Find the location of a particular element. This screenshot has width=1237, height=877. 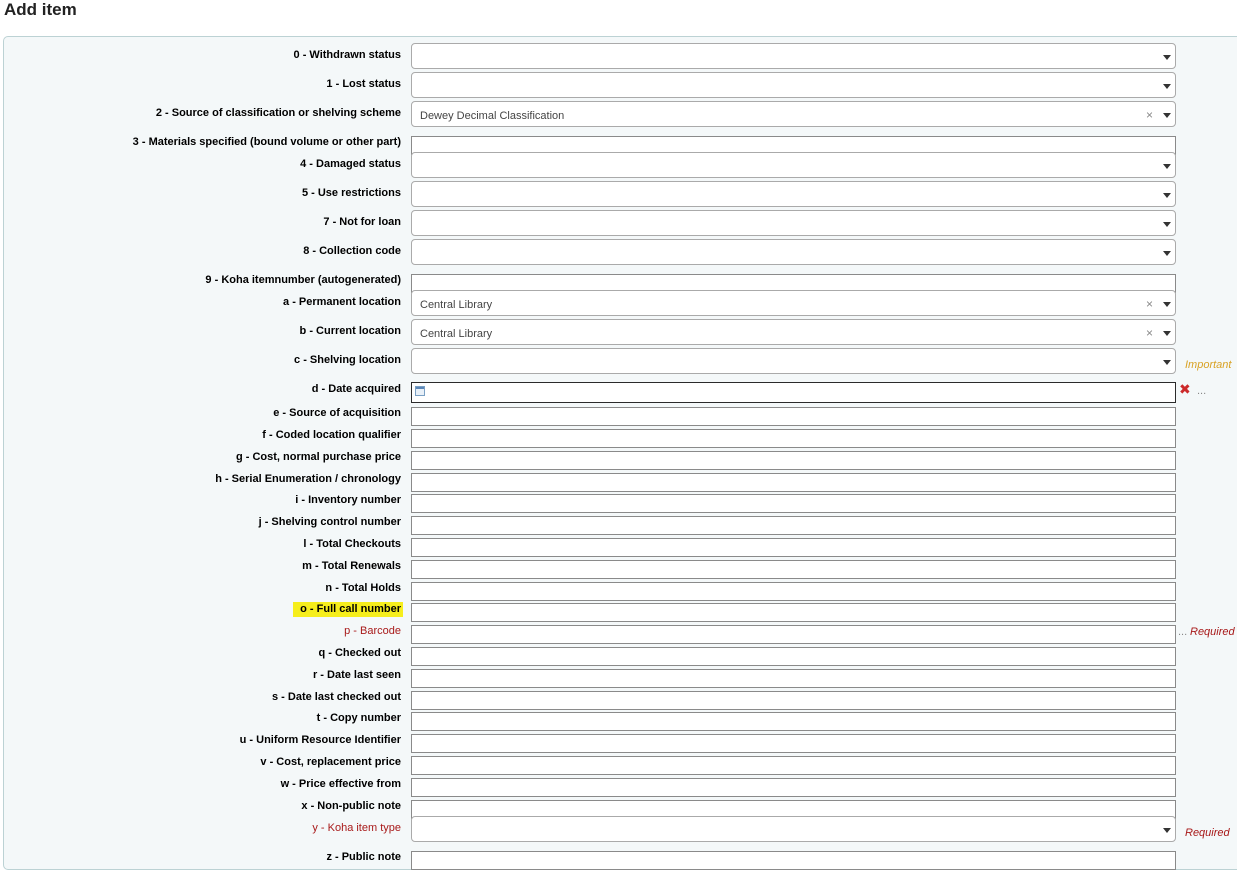

label-shelving-location: c - Shelving location is located at coordinates (347, 360).